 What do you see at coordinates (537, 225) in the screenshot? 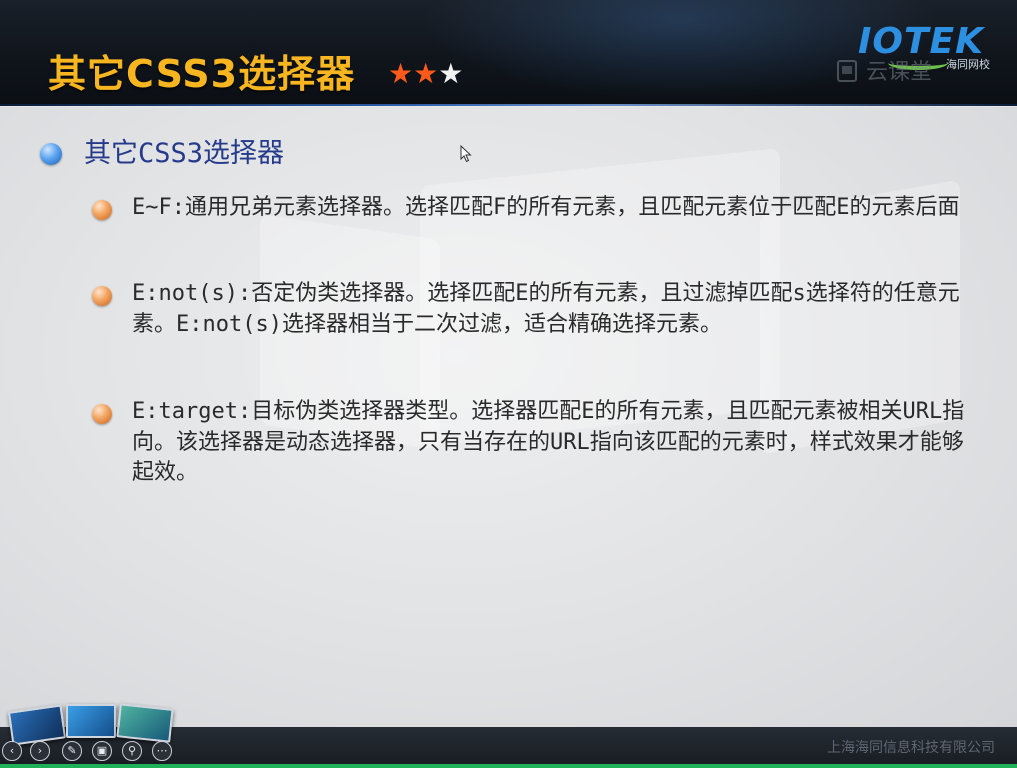
I see `bullet-item: E~F:通用兄弟元素选择器。选择匹配F的所有元素，且匹配元素位于匹配E的元素后面` at bounding box center [537, 225].